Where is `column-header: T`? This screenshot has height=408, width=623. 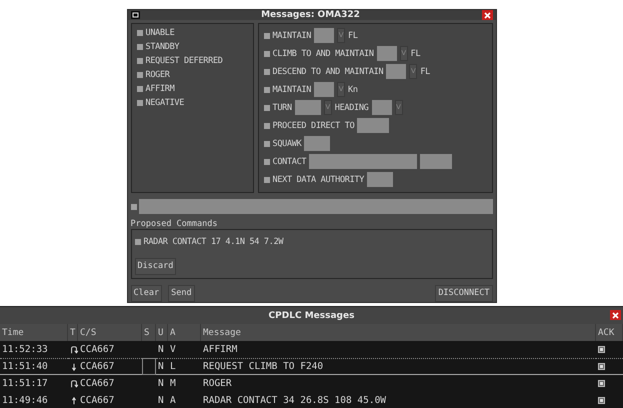 column-header: T is located at coordinates (73, 332).